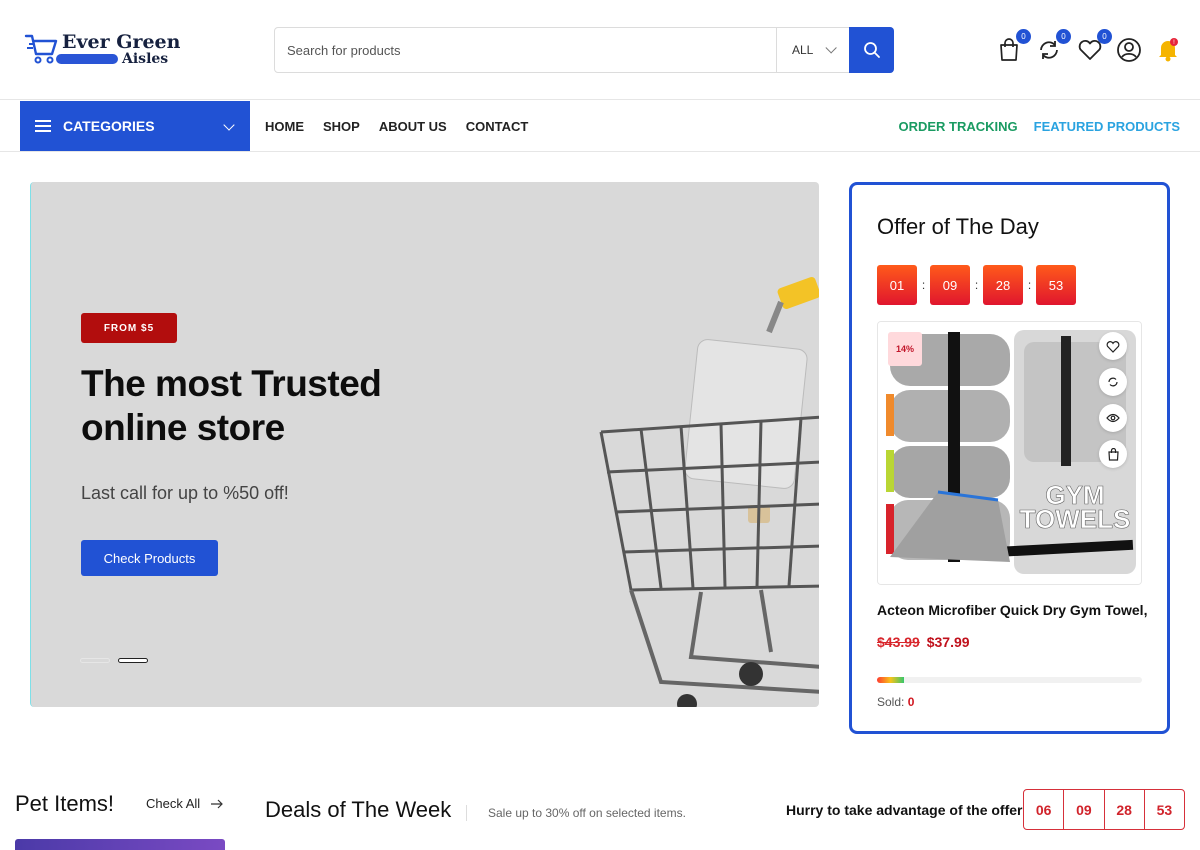  Describe the element at coordinates (284, 126) in the screenshot. I see `nav-item-home: HOME` at that location.